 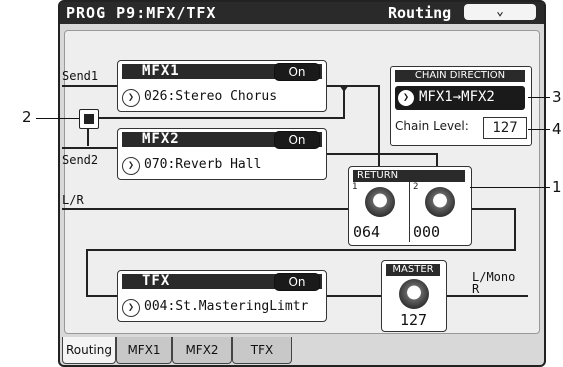 I want to click on callout-4-line, so click(x=539, y=129).